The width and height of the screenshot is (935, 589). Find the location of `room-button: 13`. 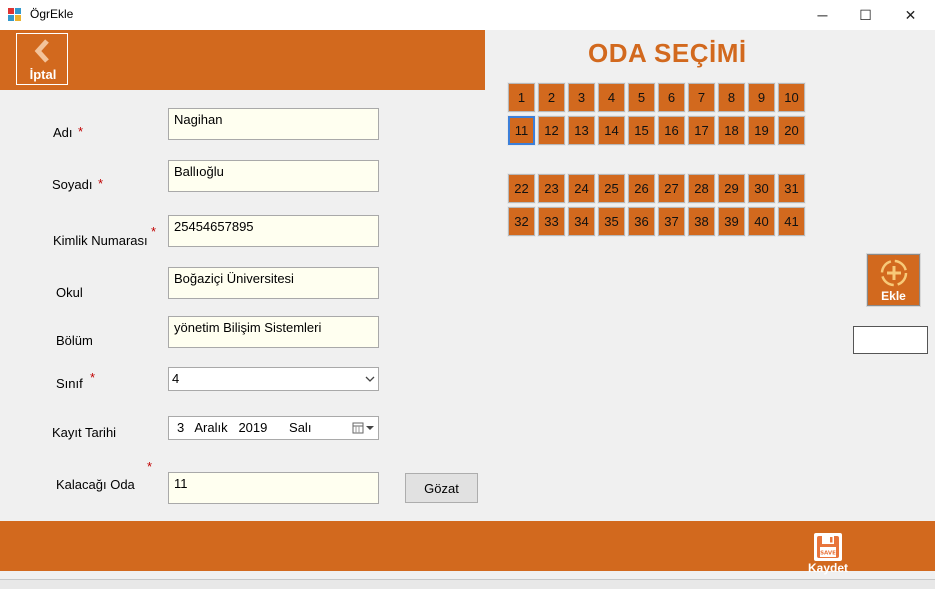

room-button: 13 is located at coordinates (581, 130).